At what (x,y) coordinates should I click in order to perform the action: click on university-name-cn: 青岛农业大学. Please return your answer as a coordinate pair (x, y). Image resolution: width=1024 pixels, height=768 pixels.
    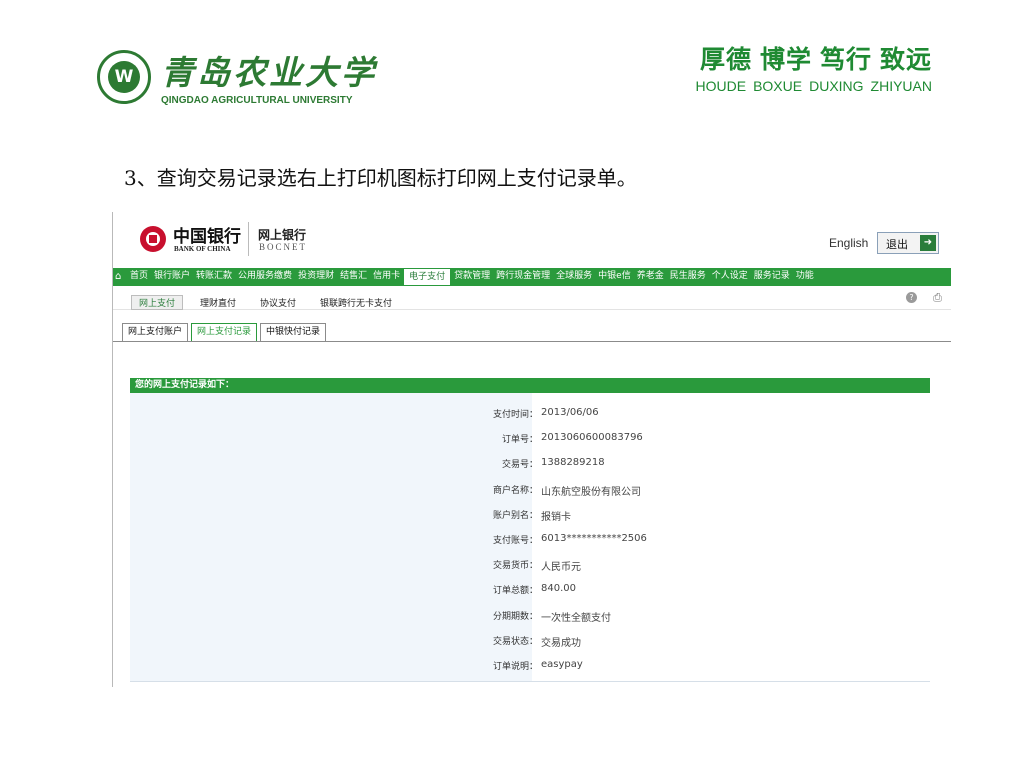
    Looking at the image, I should click on (269, 72).